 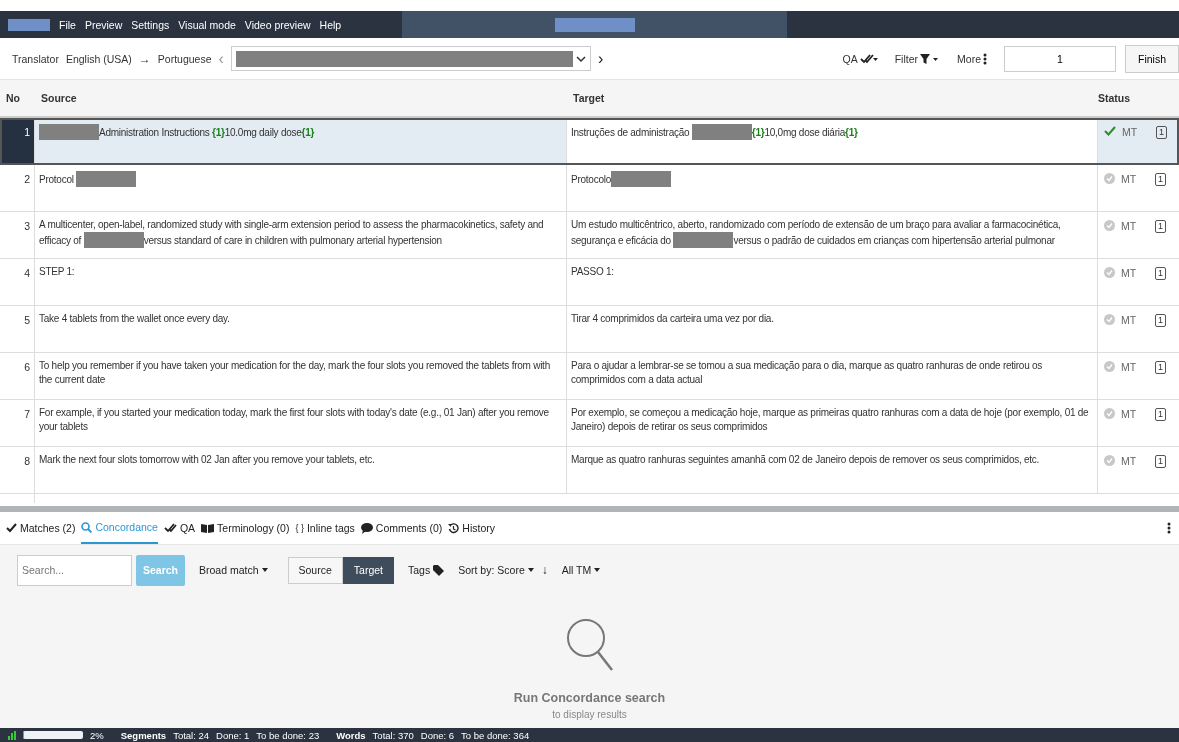 I want to click on chevron-down-icon, so click(x=580, y=58).